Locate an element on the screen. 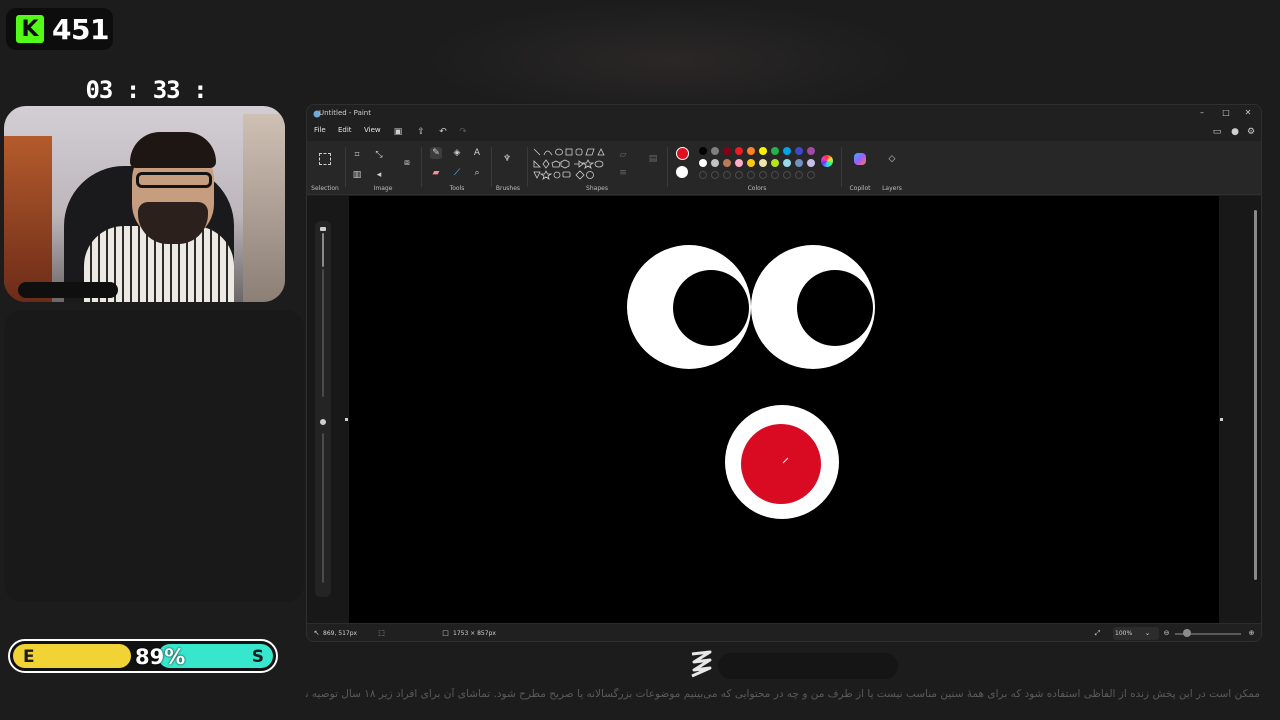 Image resolution: width=1280 pixels, height=720 pixels. fill-bucket-icon: ◈ is located at coordinates (457, 153).